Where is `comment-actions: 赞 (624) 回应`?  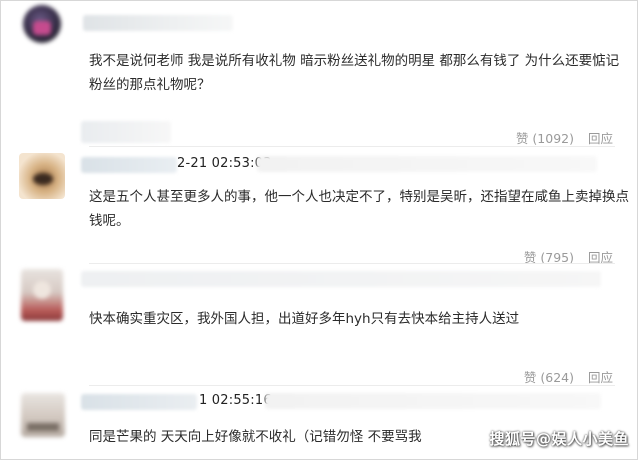 comment-actions: 赞 (624) 回应 is located at coordinates (568, 376).